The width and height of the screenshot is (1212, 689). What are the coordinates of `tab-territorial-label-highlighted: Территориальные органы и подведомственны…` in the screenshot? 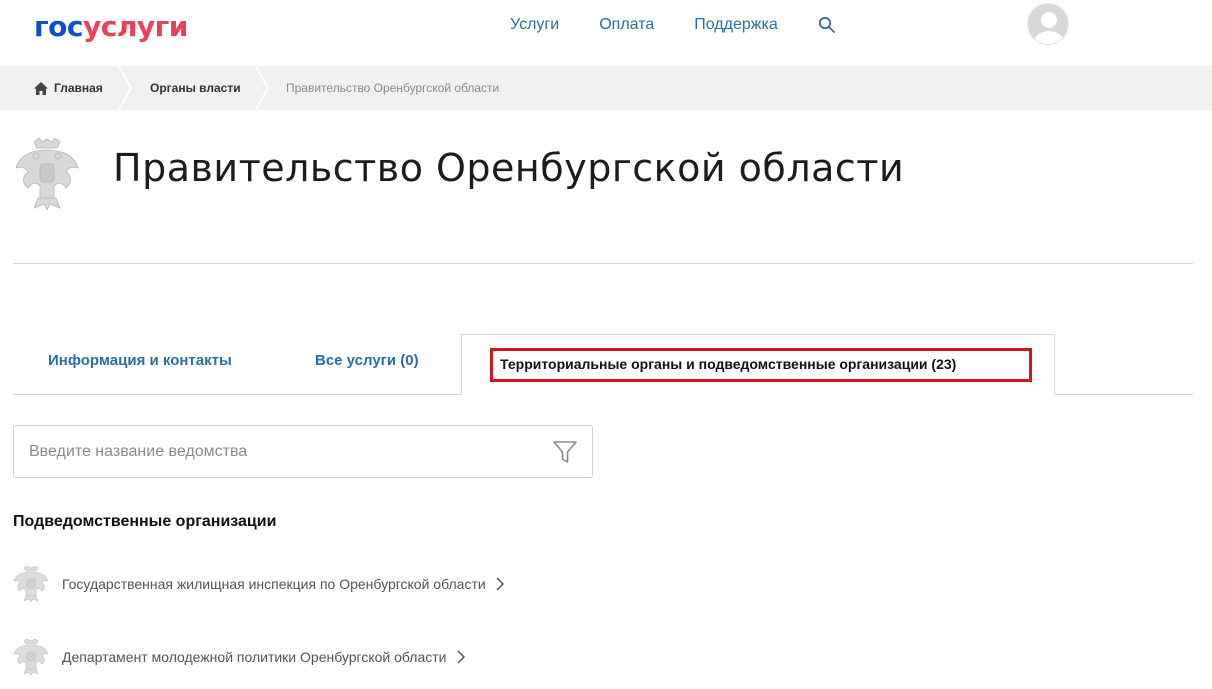 It's located at (761, 365).